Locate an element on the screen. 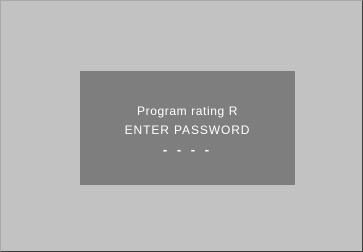  password-input: - - - - is located at coordinates (187, 150).